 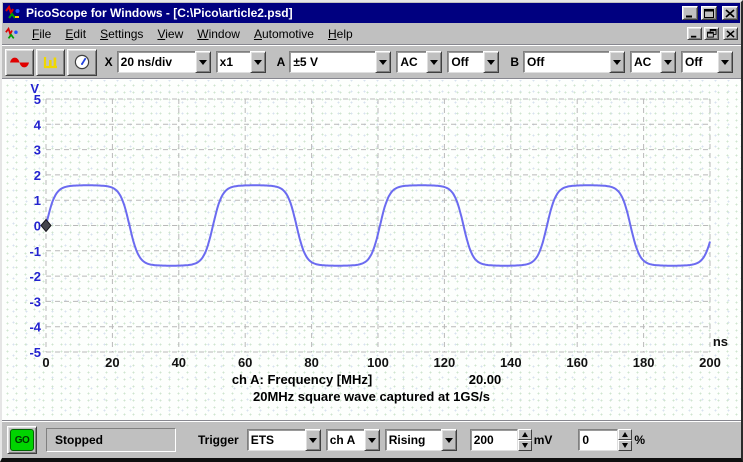 I want to click on y-axis-unit-label: V, so click(x=34, y=88).